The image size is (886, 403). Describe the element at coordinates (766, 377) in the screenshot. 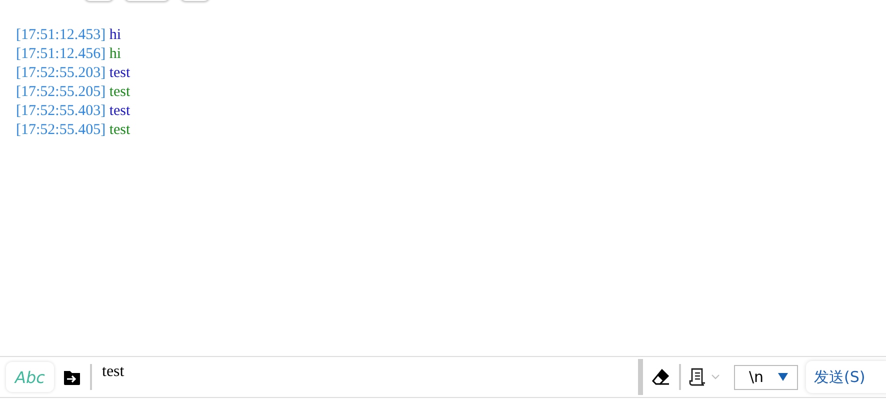

I see `line-ending-dropdown: \n` at that location.